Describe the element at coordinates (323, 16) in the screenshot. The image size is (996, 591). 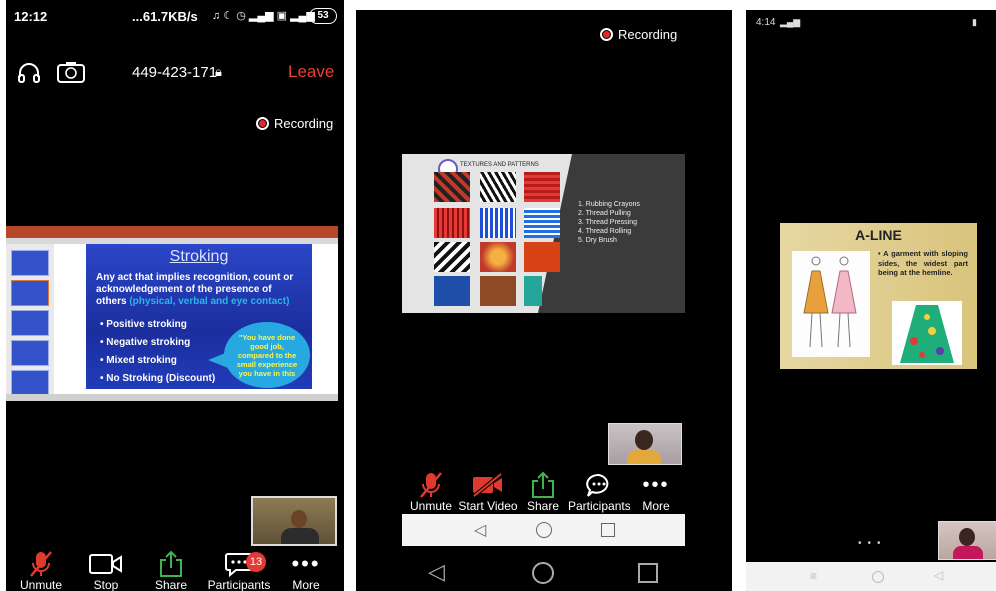
I see `battery-icon: 53` at that location.